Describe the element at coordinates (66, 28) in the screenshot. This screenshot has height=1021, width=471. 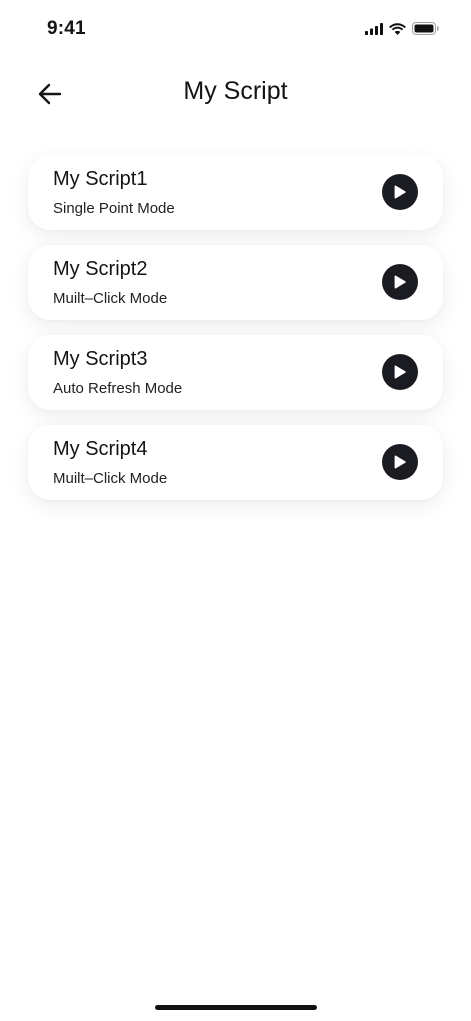
I see `status-time: 9:41` at that location.